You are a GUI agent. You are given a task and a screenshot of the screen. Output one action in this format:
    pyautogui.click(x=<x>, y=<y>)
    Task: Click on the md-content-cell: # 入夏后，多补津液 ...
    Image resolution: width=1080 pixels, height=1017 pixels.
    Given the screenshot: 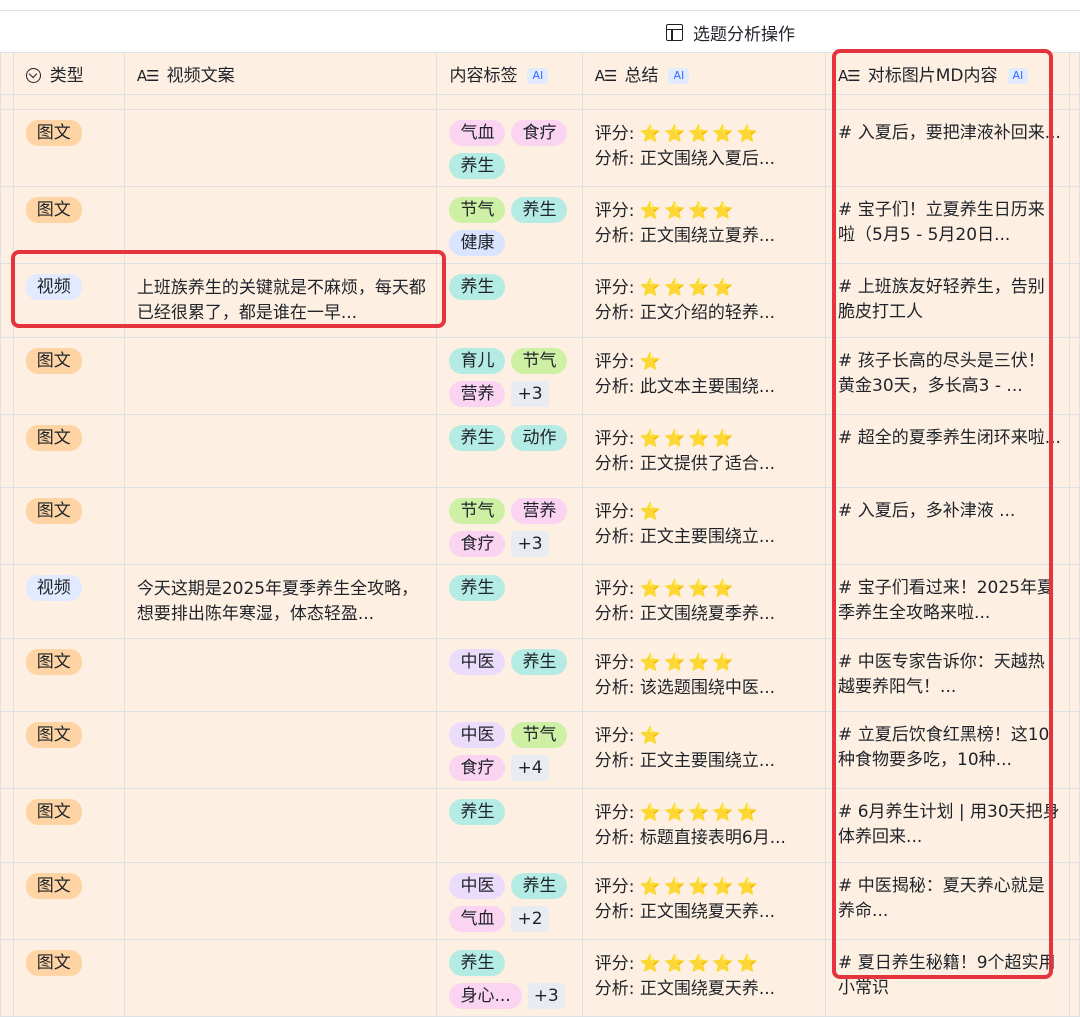 What is the action you would take?
    pyautogui.click(x=948, y=526)
    